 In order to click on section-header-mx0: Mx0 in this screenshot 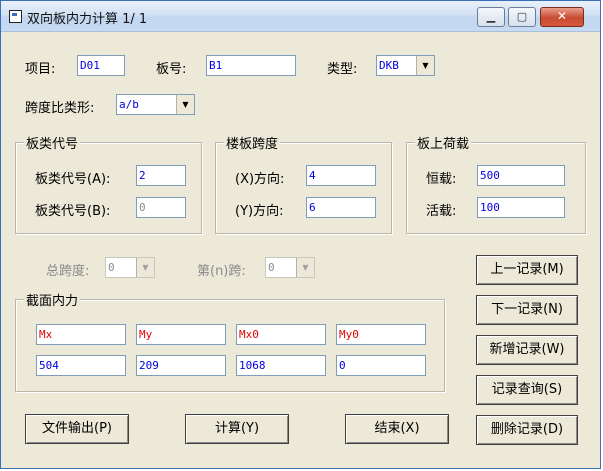, I will do `click(281, 334)`.